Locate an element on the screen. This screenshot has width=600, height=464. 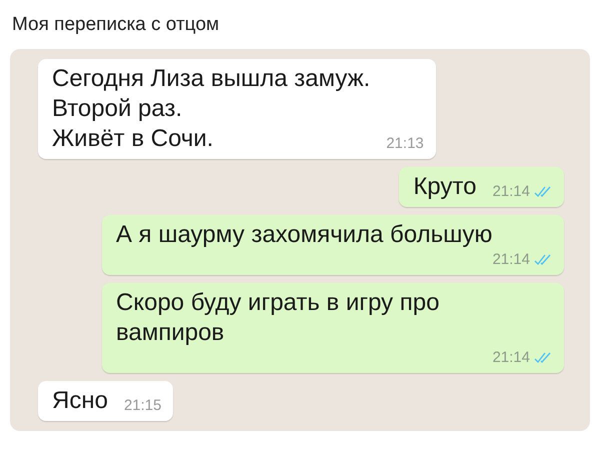
message-text: А я шаурму захомячила большую is located at coordinates (304, 235).